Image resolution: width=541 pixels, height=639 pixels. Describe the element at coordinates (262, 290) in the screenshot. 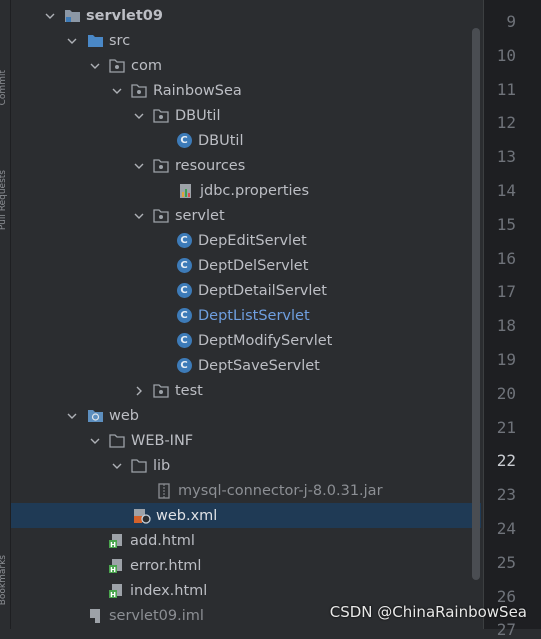

I see `tree-row-label: DeptDetailServlet` at that location.